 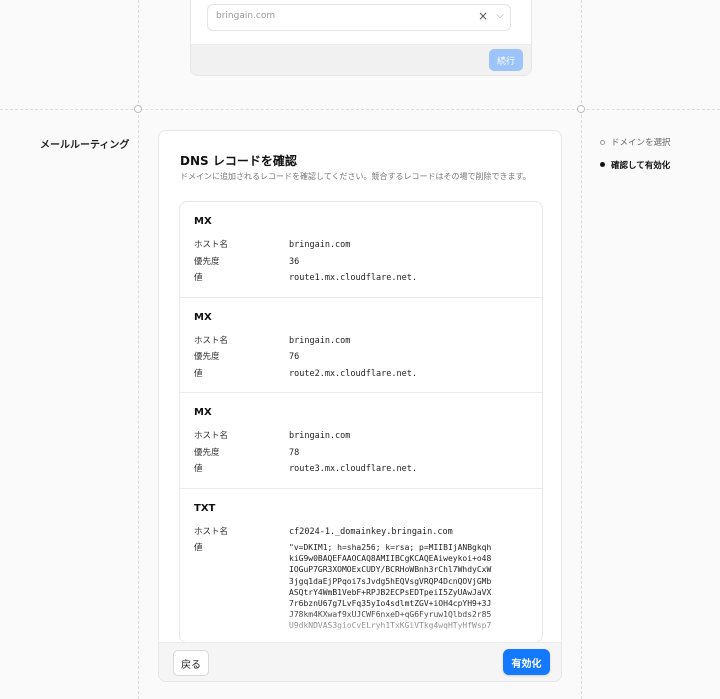 What do you see at coordinates (371, 531) in the screenshot?
I see `record-value: cf2024-1._domainkey.bringain.com` at bounding box center [371, 531].